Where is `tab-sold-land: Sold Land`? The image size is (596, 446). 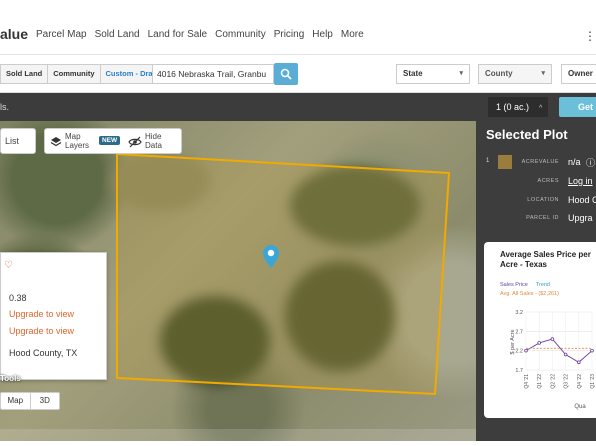
tab-sold-land: Sold Land is located at coordinates (25, 74).